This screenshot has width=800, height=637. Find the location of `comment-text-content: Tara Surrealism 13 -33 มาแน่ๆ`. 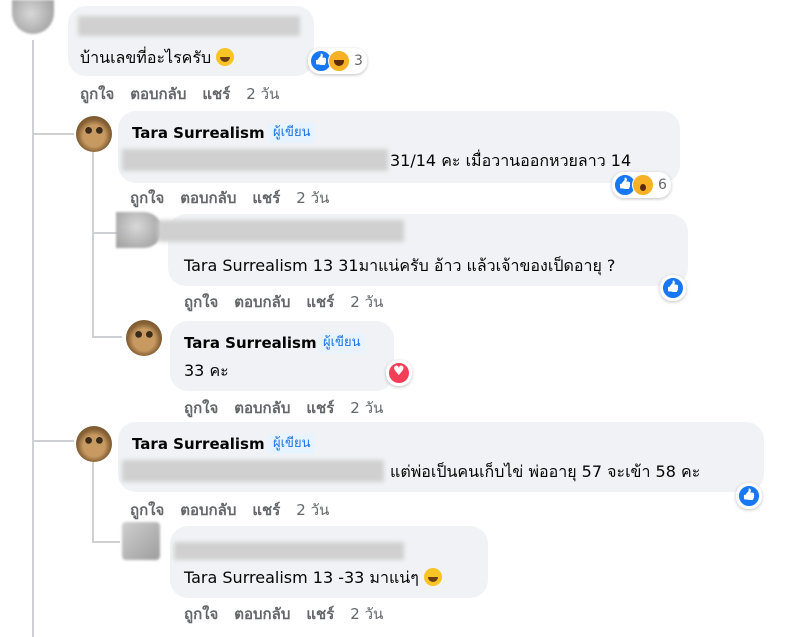

comment-text-content: Tara Surrealism 13 -33 มาแน่ๆ is located at coordinates (301, 577).